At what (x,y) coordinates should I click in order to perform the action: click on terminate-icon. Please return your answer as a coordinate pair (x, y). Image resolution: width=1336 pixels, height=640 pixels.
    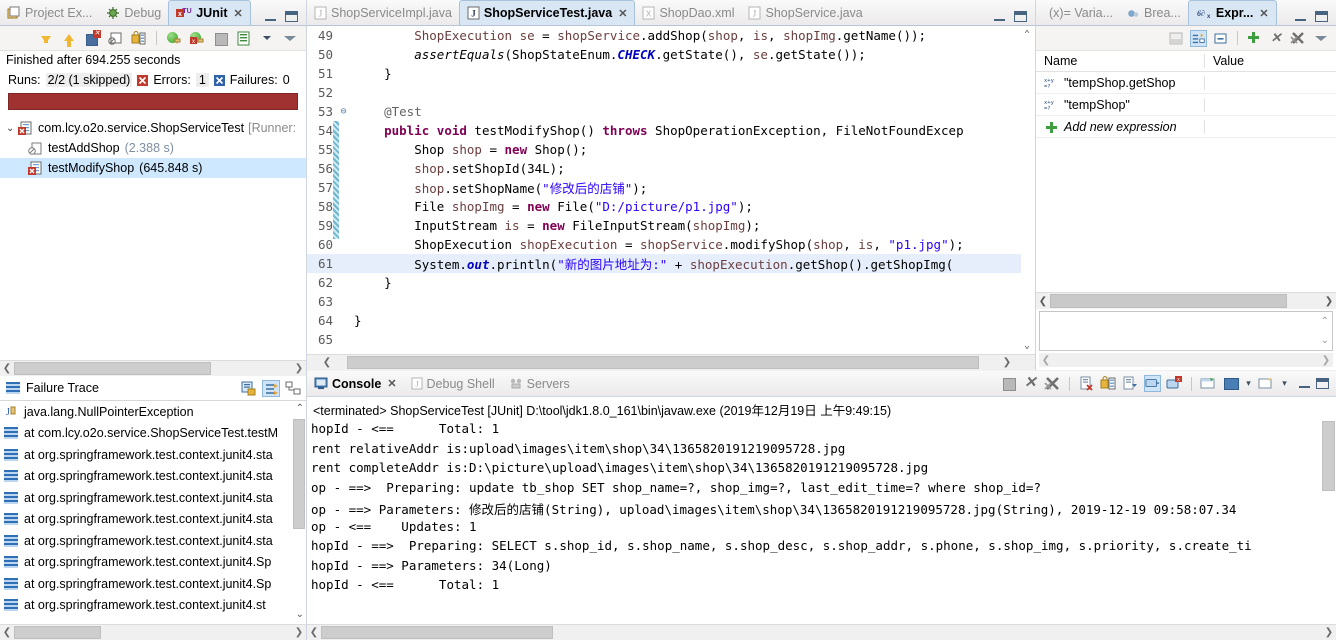
    Looking at the image, I should click on (1008, 383).